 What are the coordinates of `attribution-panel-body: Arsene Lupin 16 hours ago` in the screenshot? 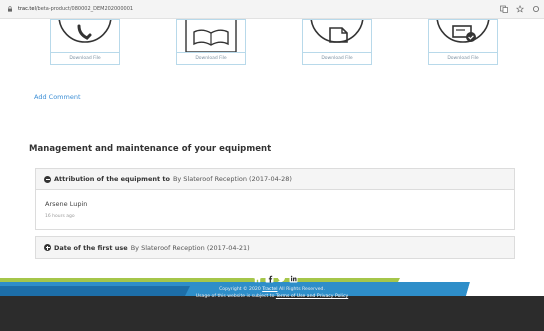 It's located at (275, 209).